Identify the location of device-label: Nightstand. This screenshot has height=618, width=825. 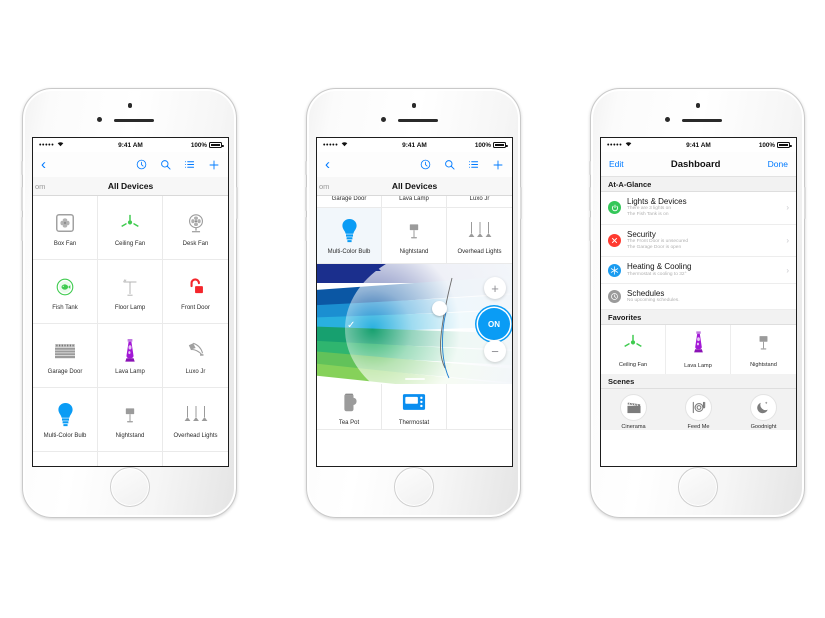
(414, 252).